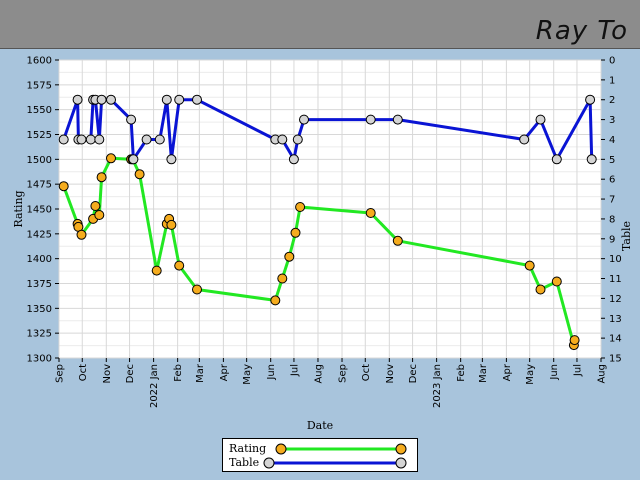 The height and width of the screenshot is (480, 640). Describe the element at coordinates (39, 359) in the screenshot. I see `y-tick-label: 1300` at that location.